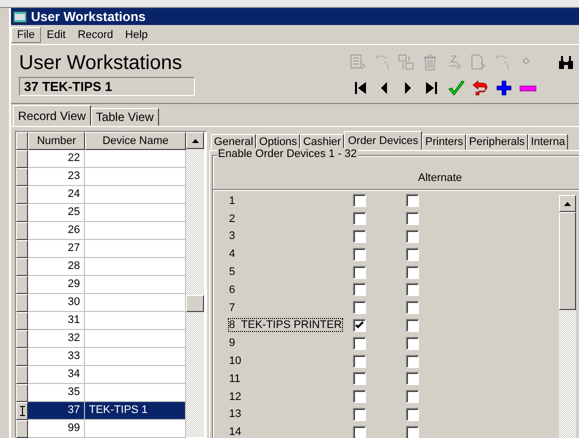 This screenshot has width=579, height=438. Describe the element at coordinates (56, 231) in the screenshot. I see `table-cell: 26` at that location.